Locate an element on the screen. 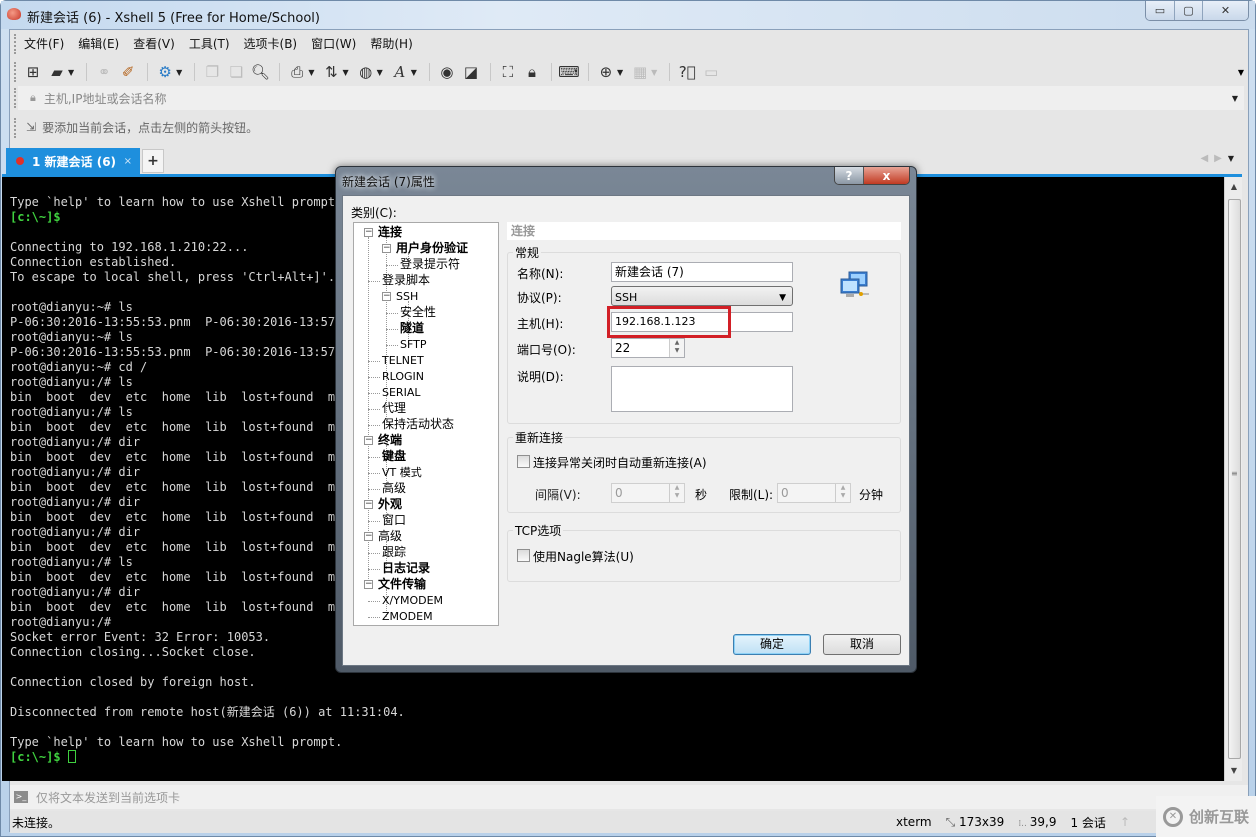 The width and height of the screenshot is (1256, 837). scroll-thumb: ≡ is located at coordinates (1234, 479).